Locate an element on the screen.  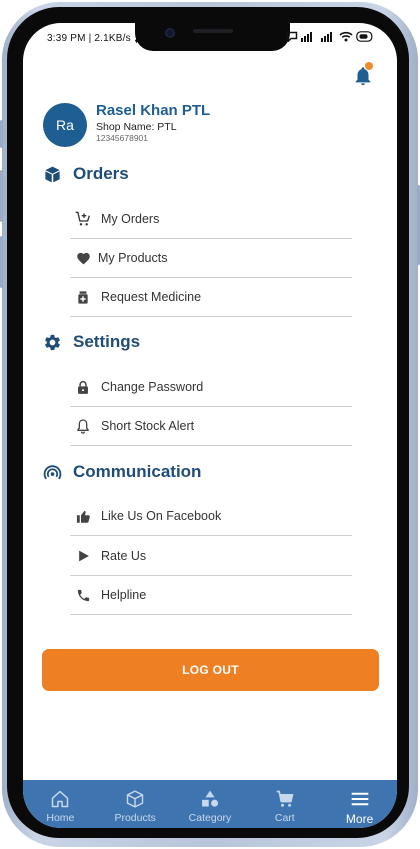
box-icon is located at coordinates (52, 174).